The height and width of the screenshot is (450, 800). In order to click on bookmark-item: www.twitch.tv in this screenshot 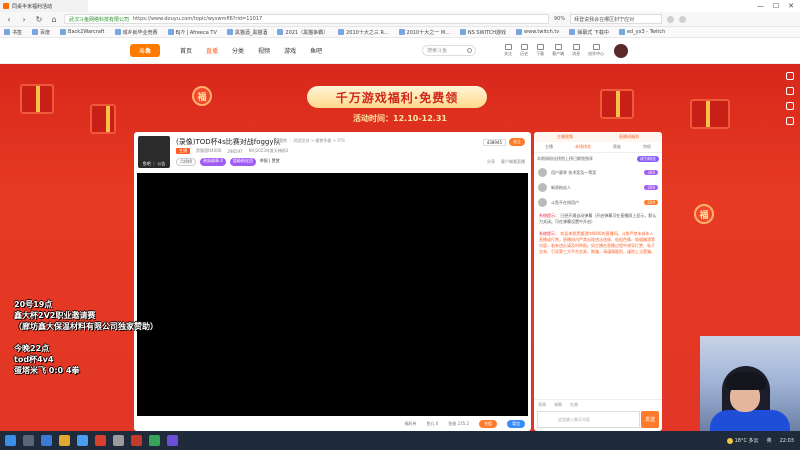, I will do `click(537, 32)`.